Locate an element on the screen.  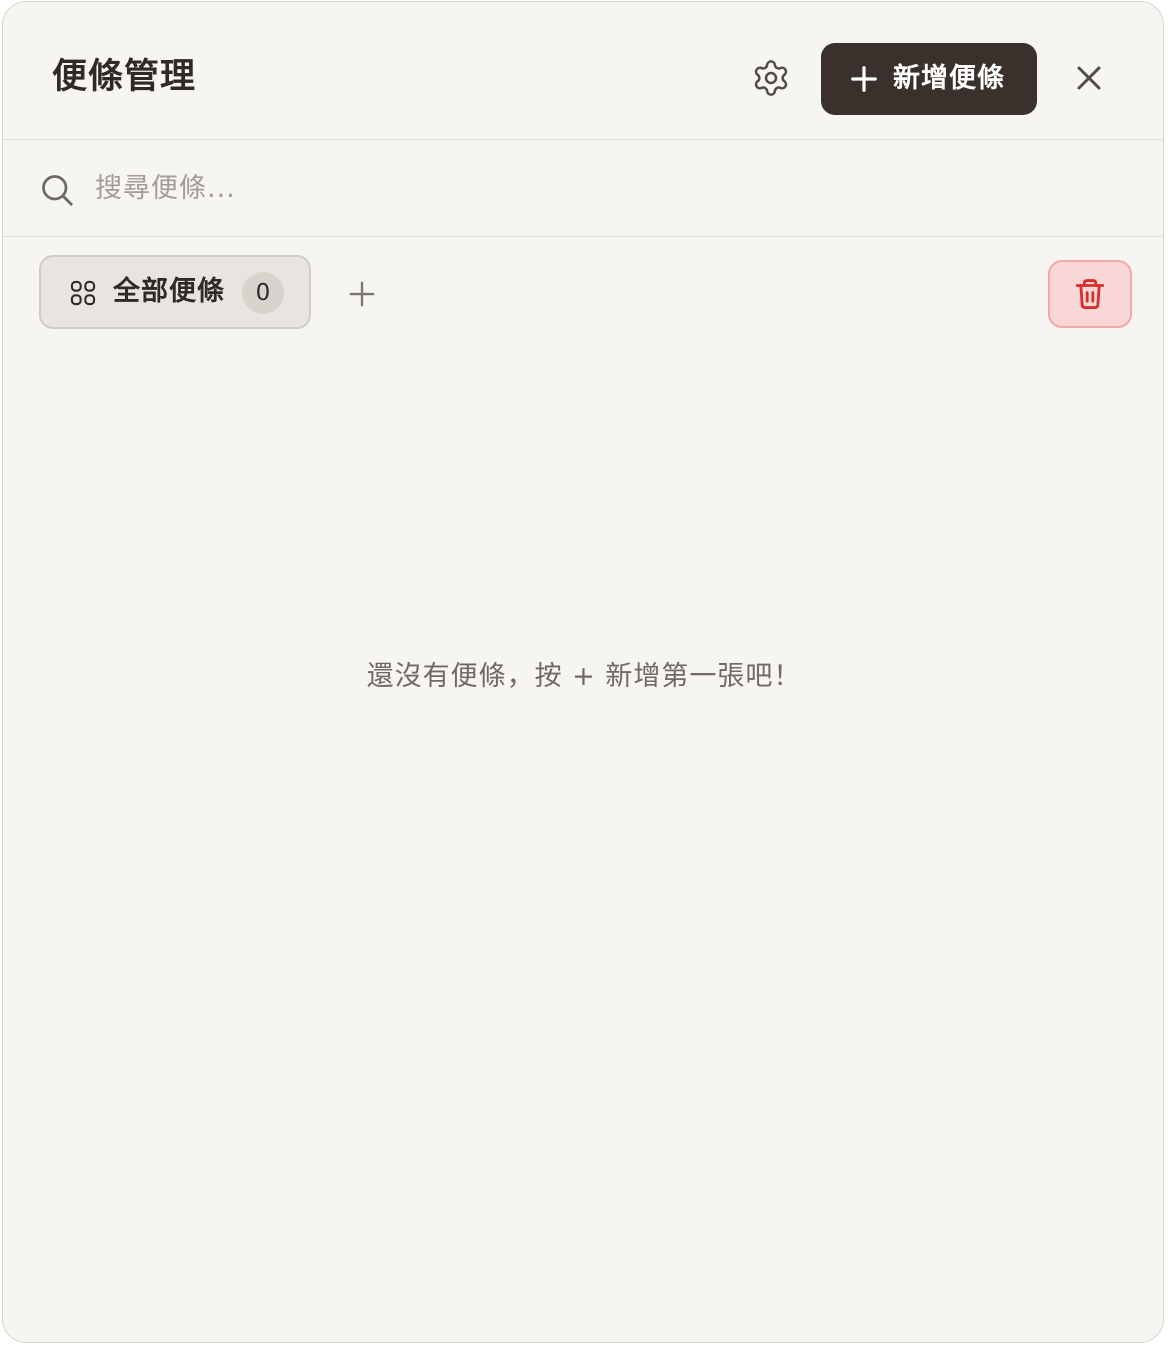
add-note-button: 新增便條 is located at coordinates (929, 79).